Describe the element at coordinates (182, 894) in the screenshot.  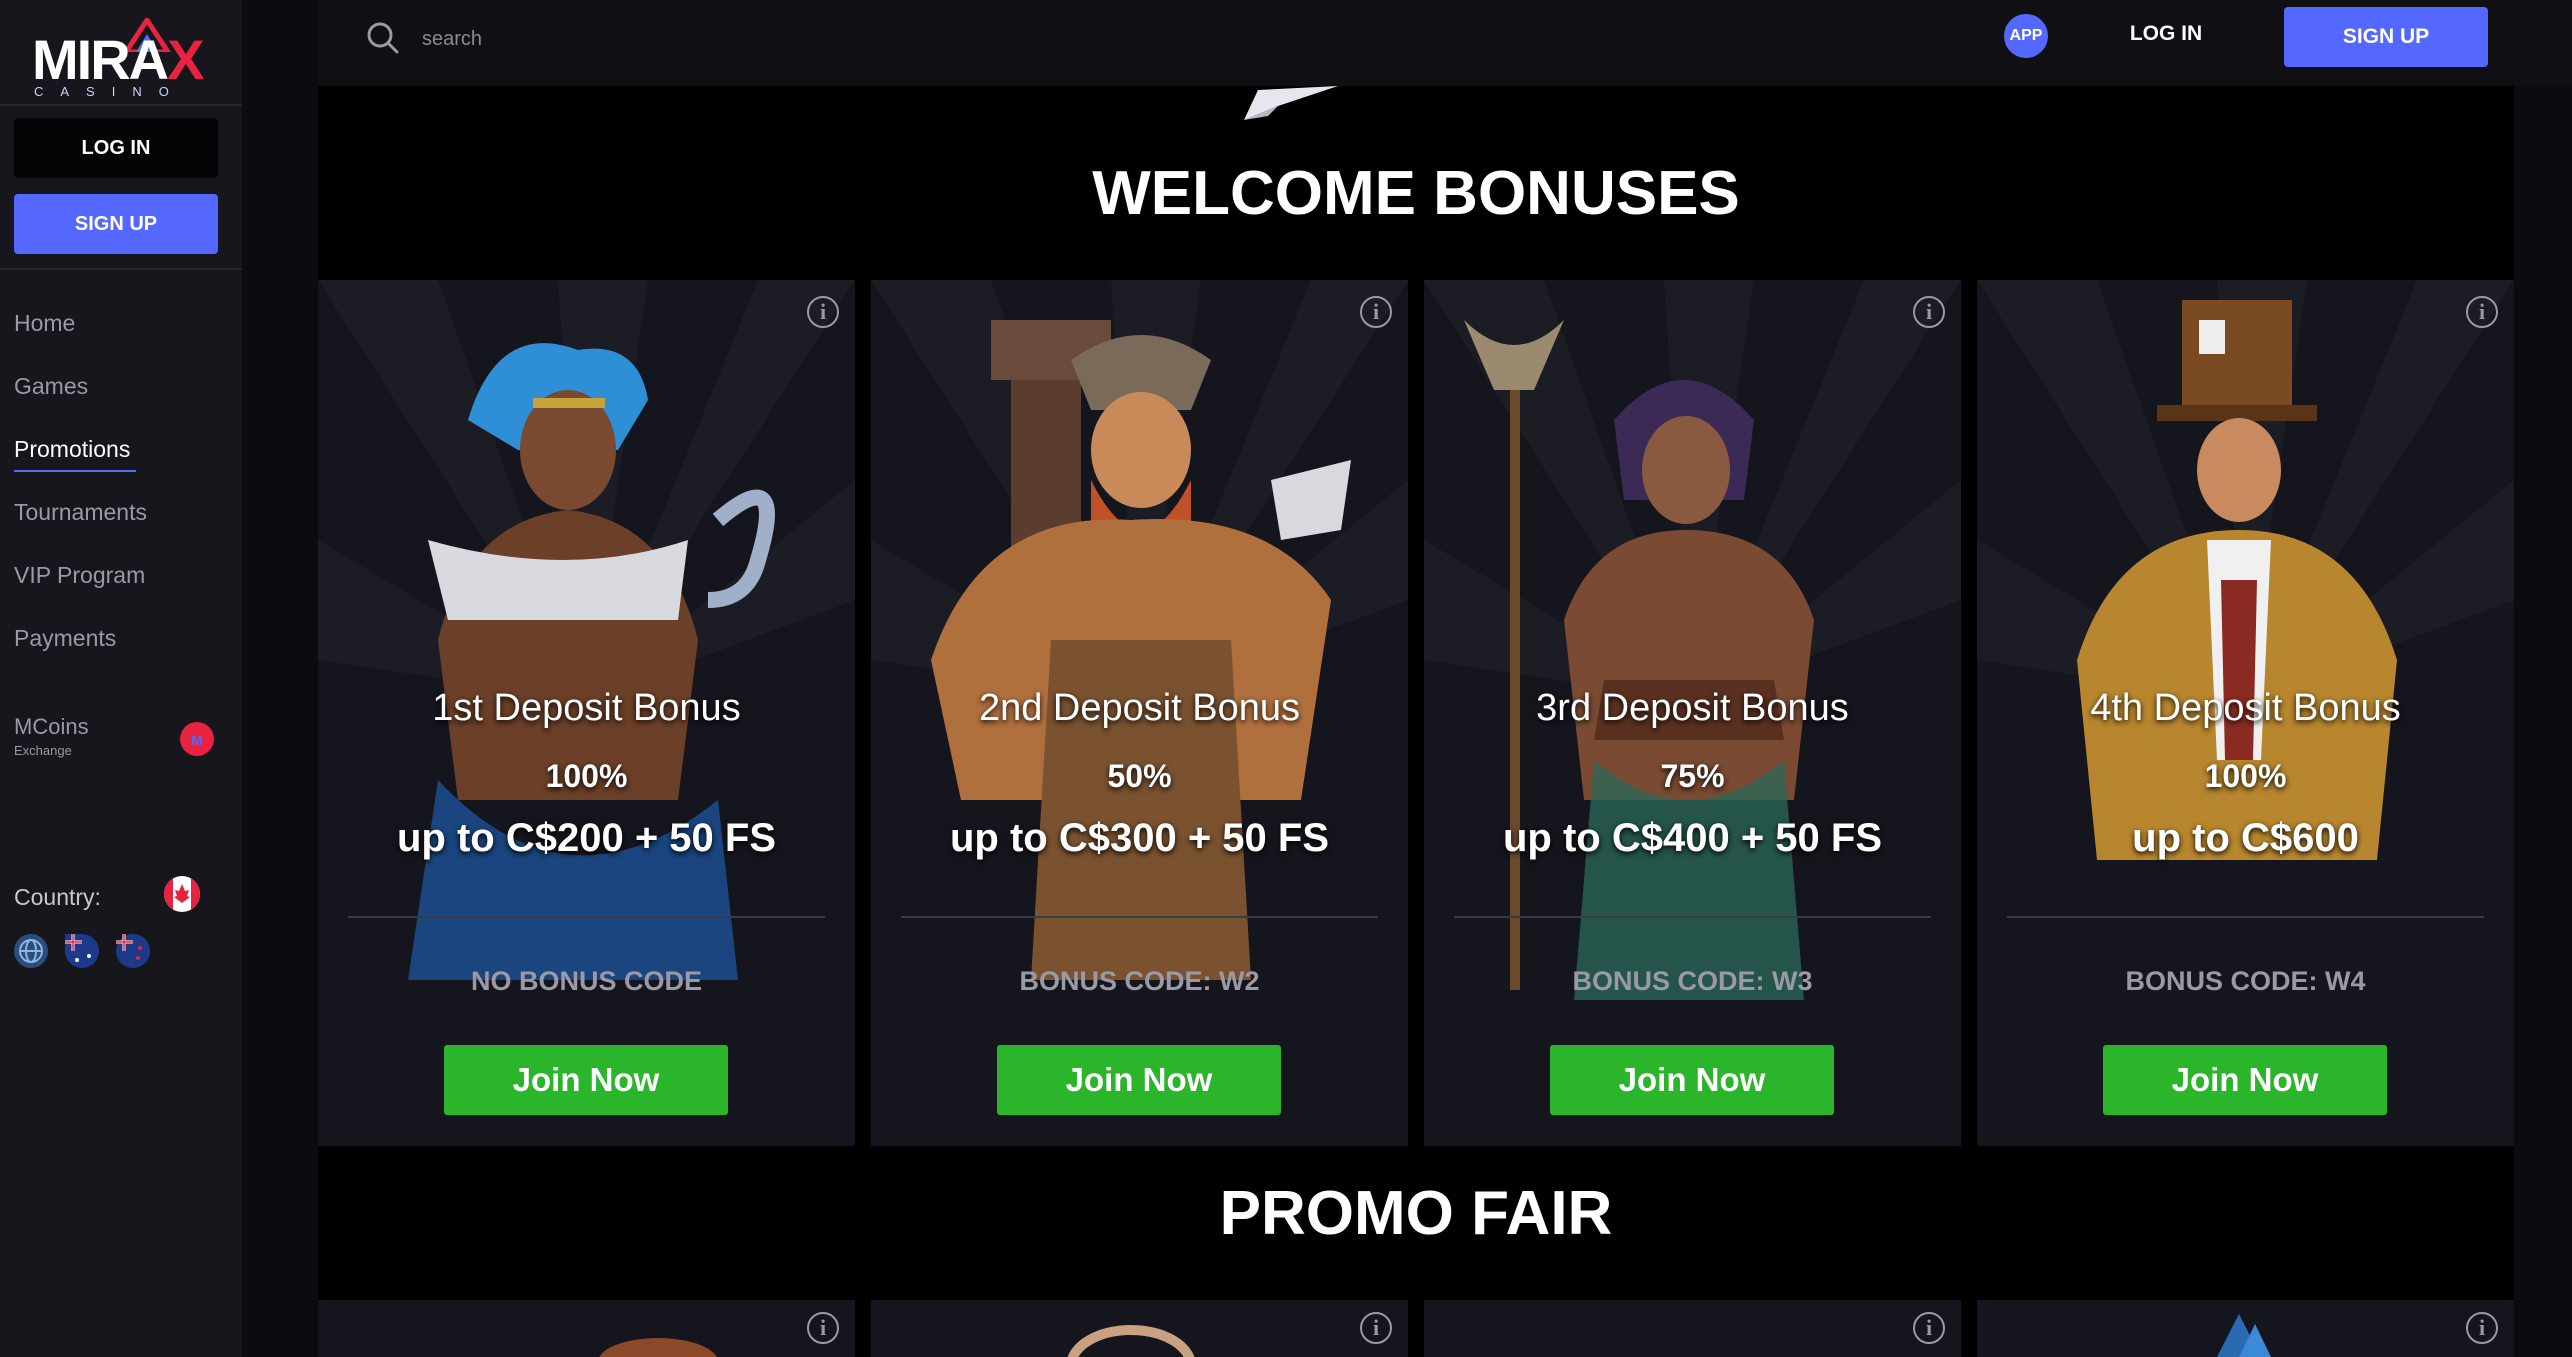
I see `canada-flag-icon` at that location.